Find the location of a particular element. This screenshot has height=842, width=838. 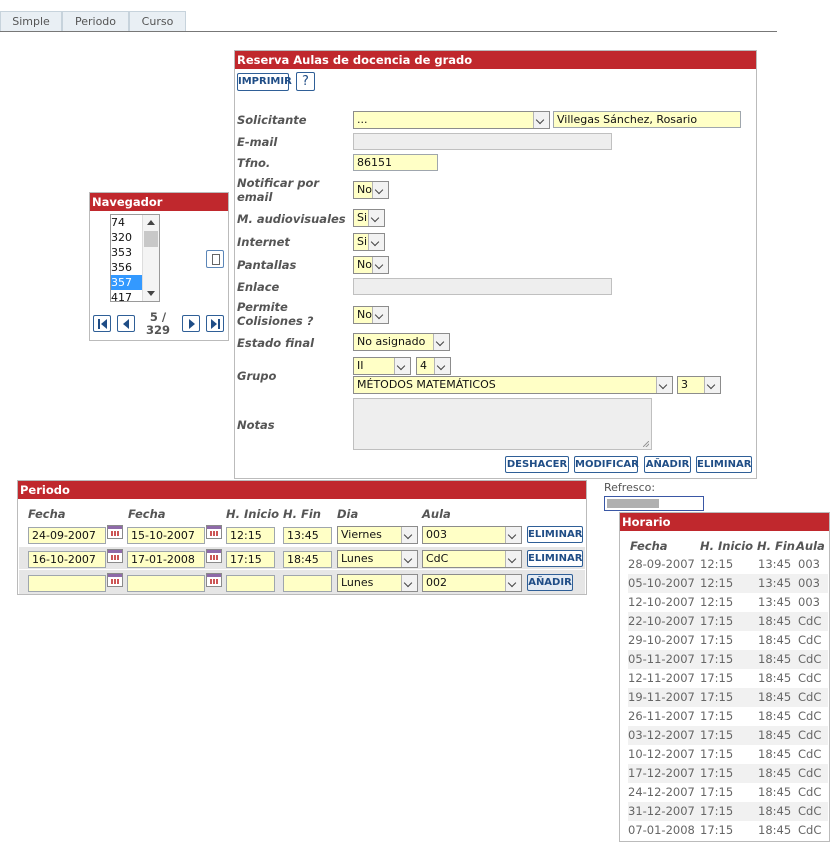

col-fecha-desde: Fecha is located at coordinates (47, 514).